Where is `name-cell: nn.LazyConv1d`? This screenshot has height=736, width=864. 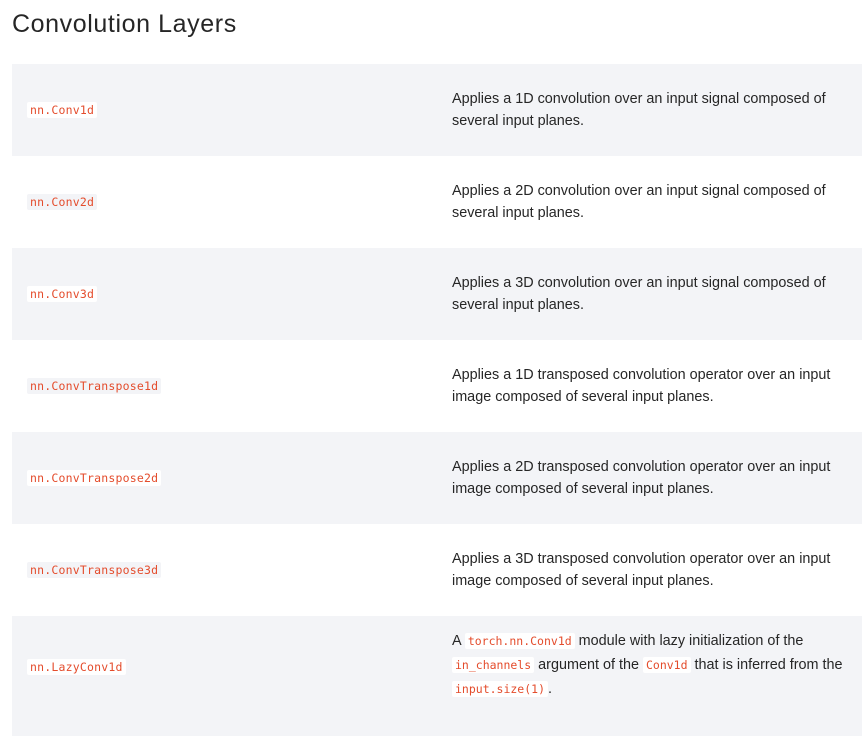 name-cell: nn.LazyConv1d is located at coordinates (232, 646).